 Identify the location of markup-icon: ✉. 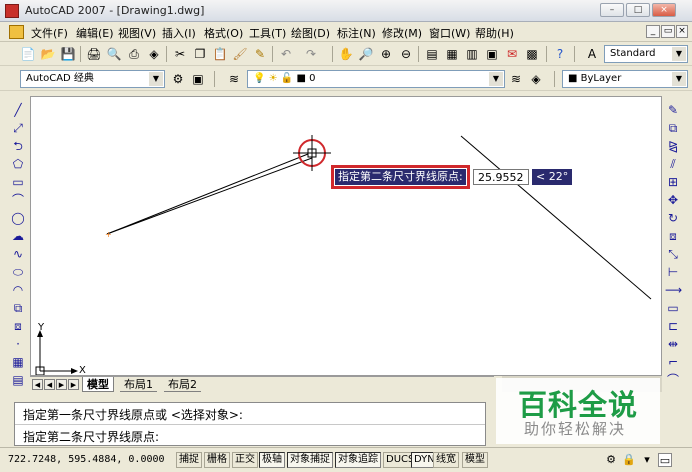
(512, 54).